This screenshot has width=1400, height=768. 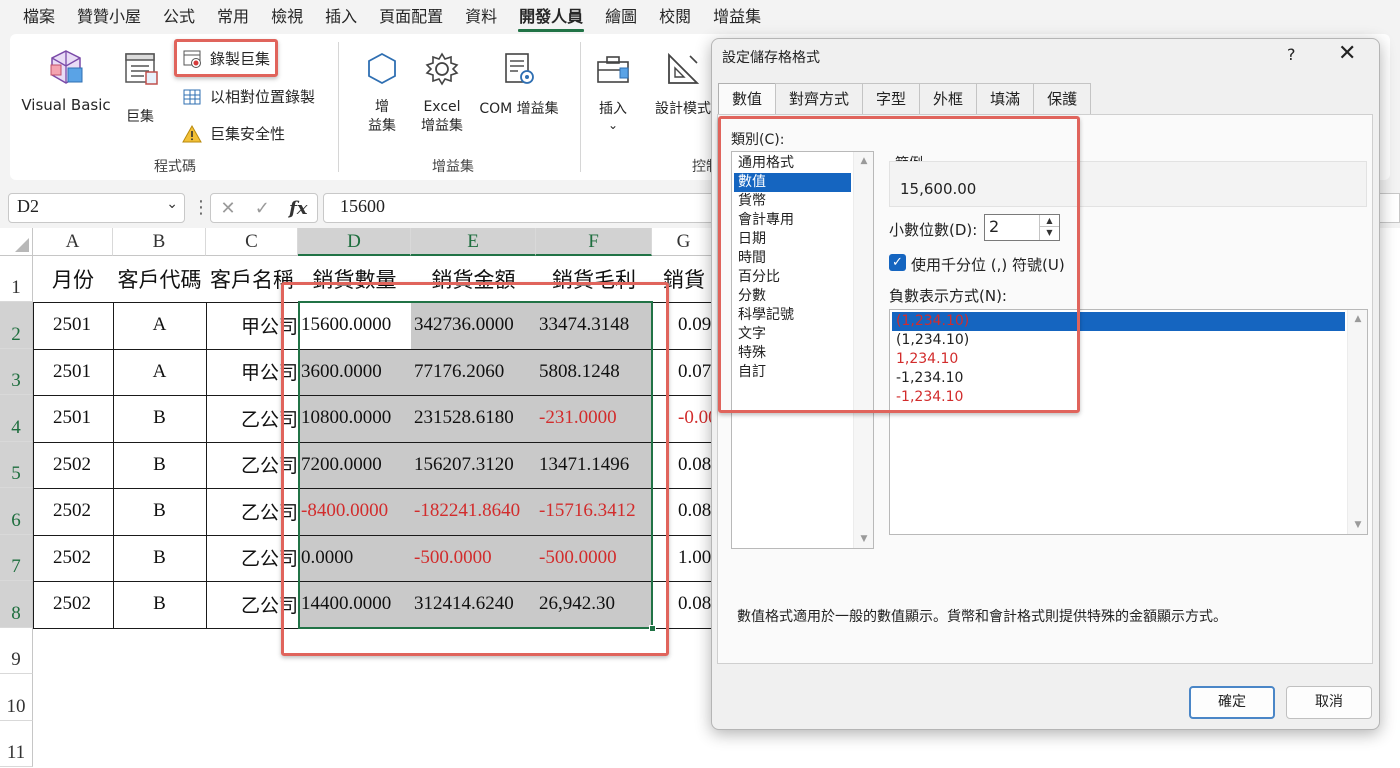 What do you see at coordinates (411, 17) in the screenshot?
I see `menu-item: 頁面配置` at bounding box center [411, 17].